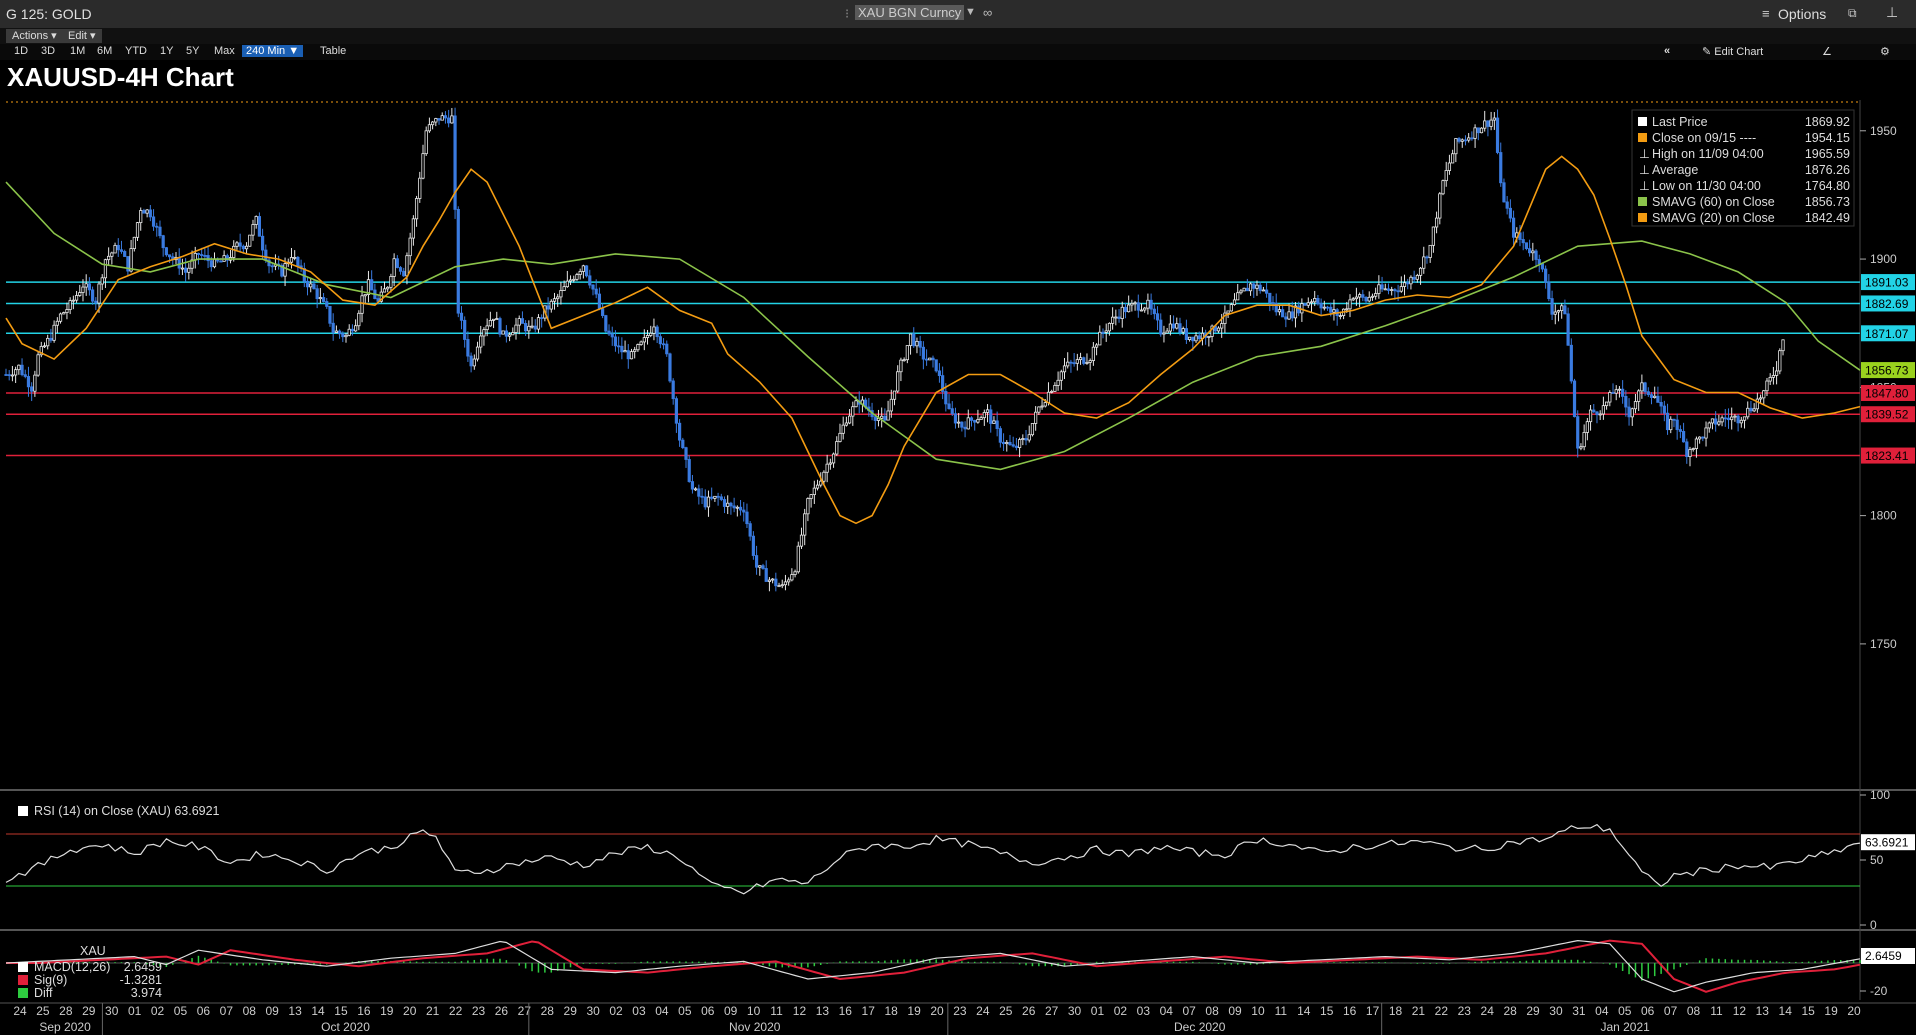 Image resolution: width=1916 pixels, height=1035 pixels. I want to click on x-day-label: 06, so click(1648, 1011).